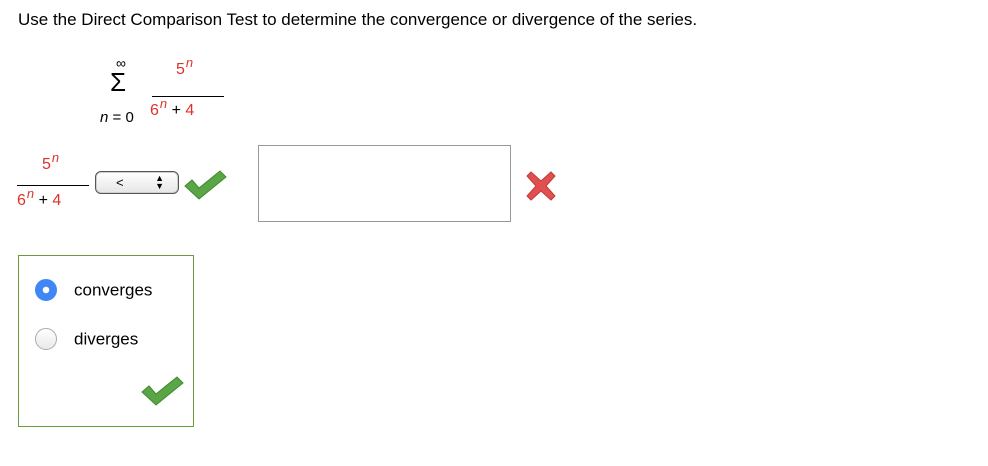  I want to click on term-numerator-base: 5, so click(46, 164).